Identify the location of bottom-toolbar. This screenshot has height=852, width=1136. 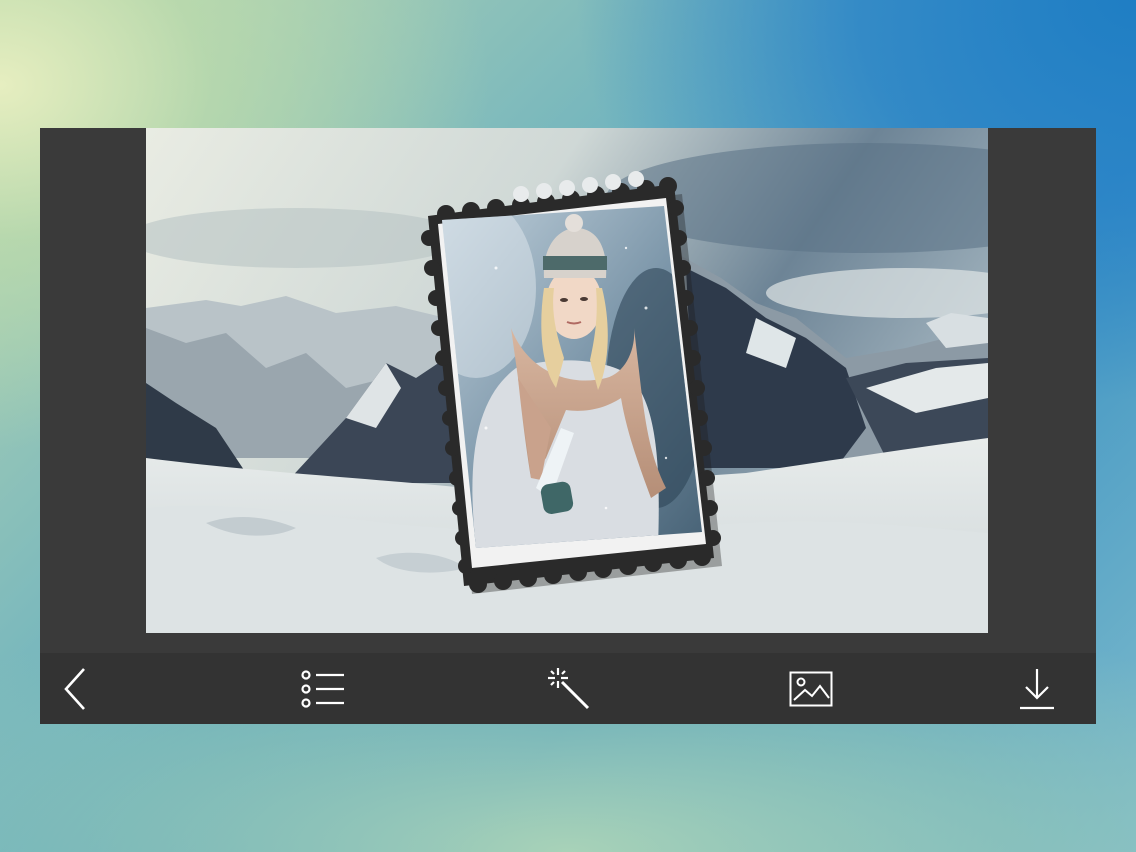
(568, 688).